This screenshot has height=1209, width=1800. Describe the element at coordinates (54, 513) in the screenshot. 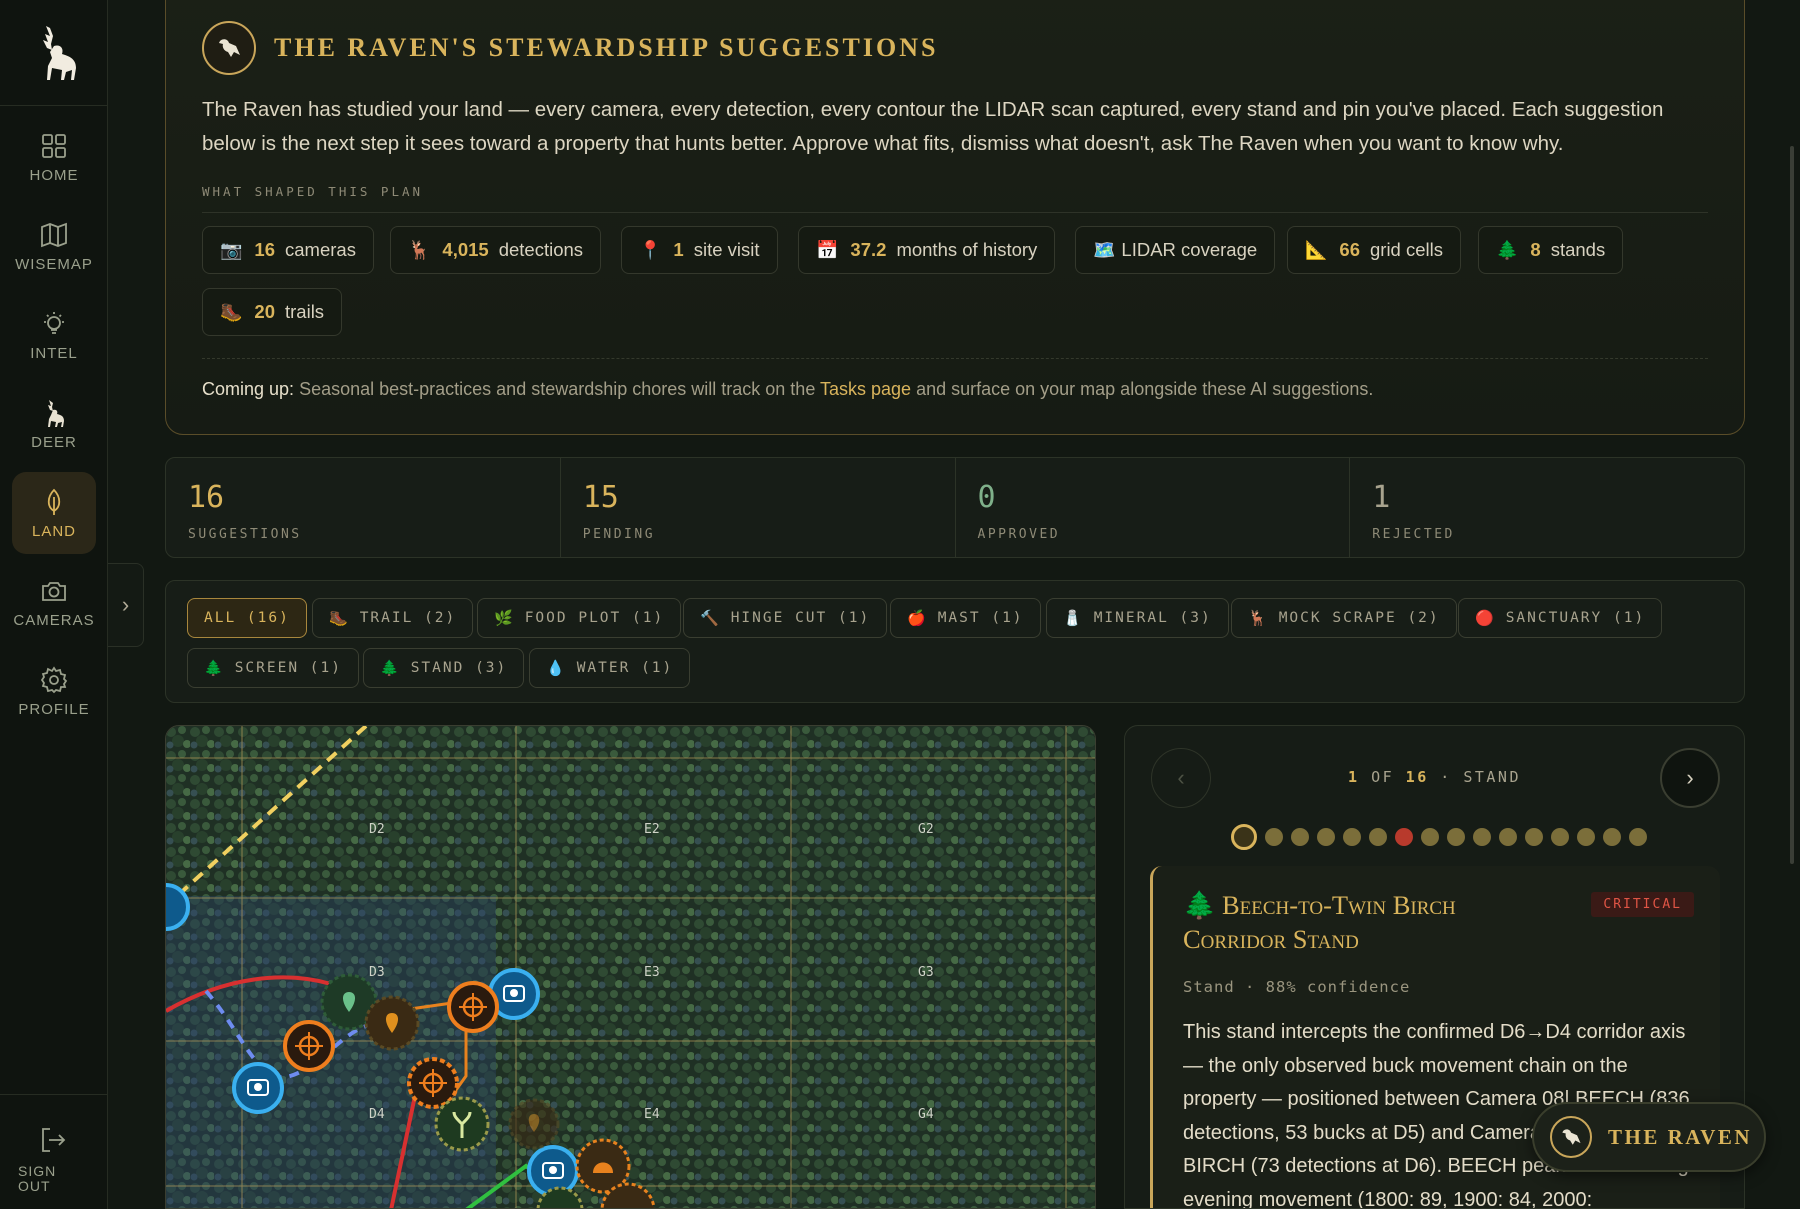

I see `sidebar-item-land: LAND` at that location.